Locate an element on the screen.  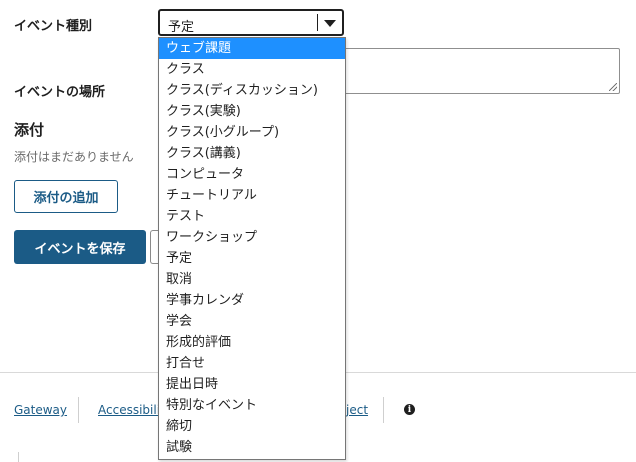
dropdown-option: クラス is located at coordinates (252, 69).